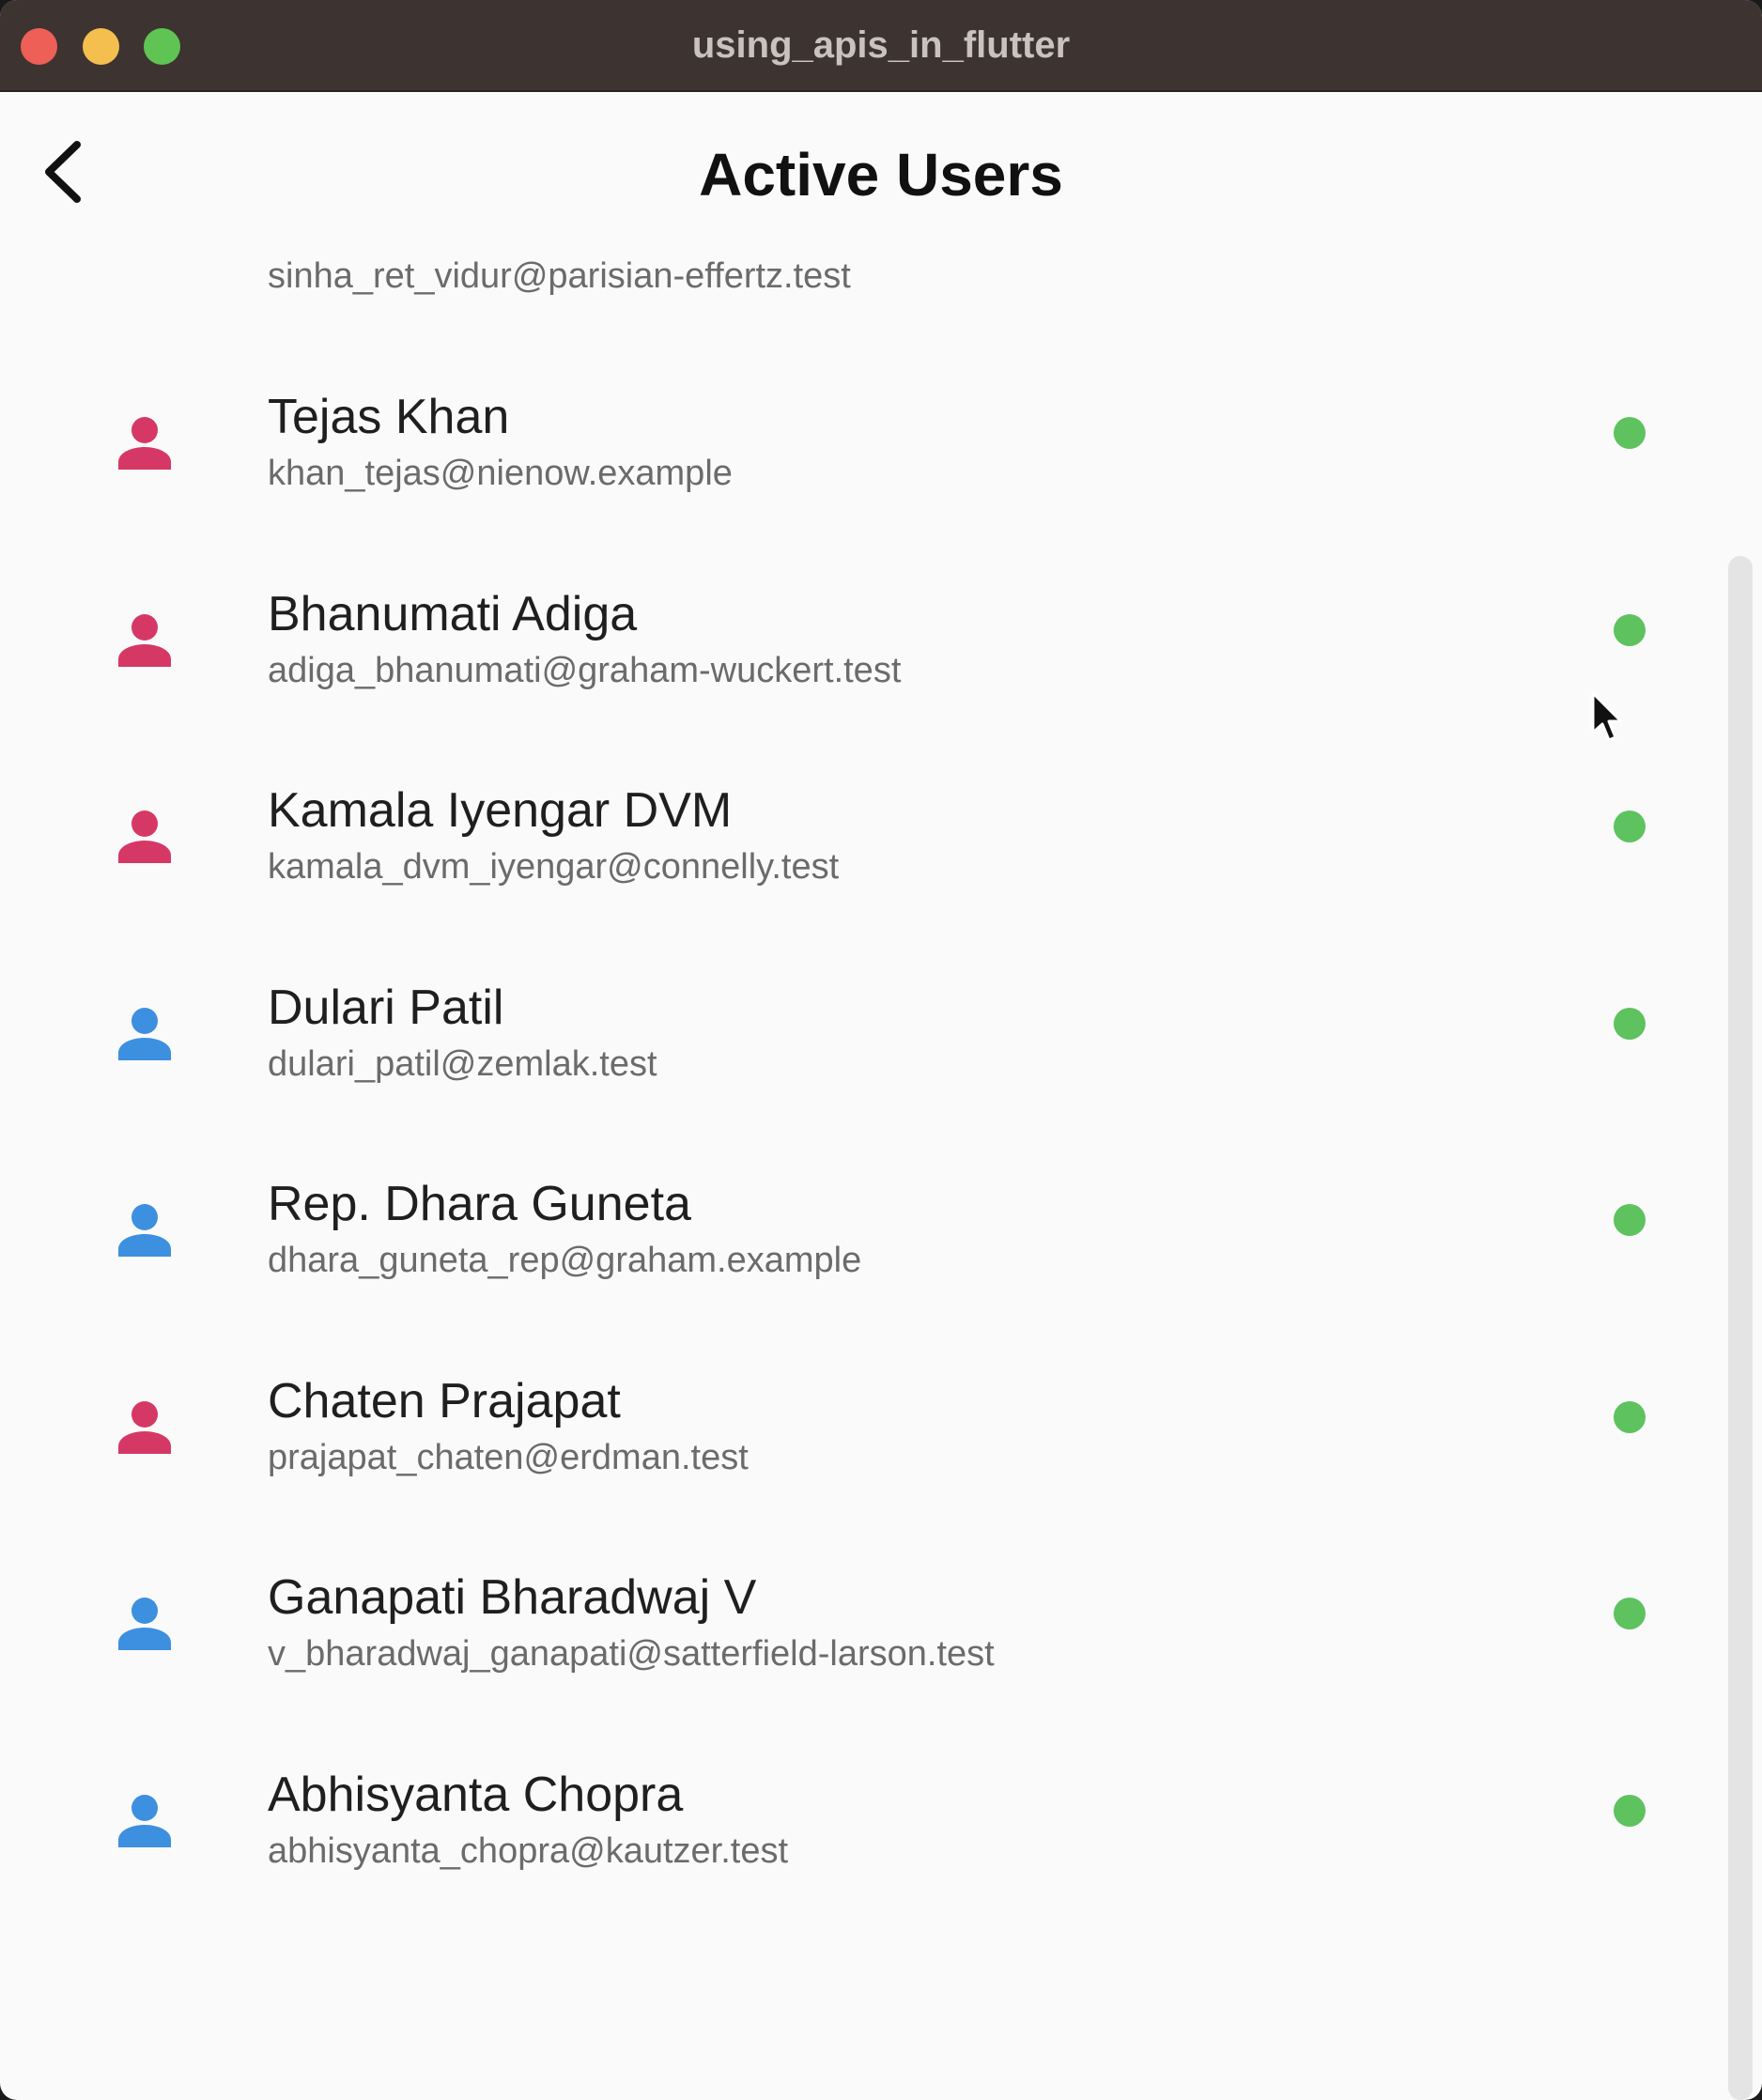 The width and height of the screenshot is (1762, 2100). What do you see at coordinates (565, 1261) in the screenshot?
I see `user-email: dhara_guneta_rep@graham.example` at bounding box center [565, 1261].